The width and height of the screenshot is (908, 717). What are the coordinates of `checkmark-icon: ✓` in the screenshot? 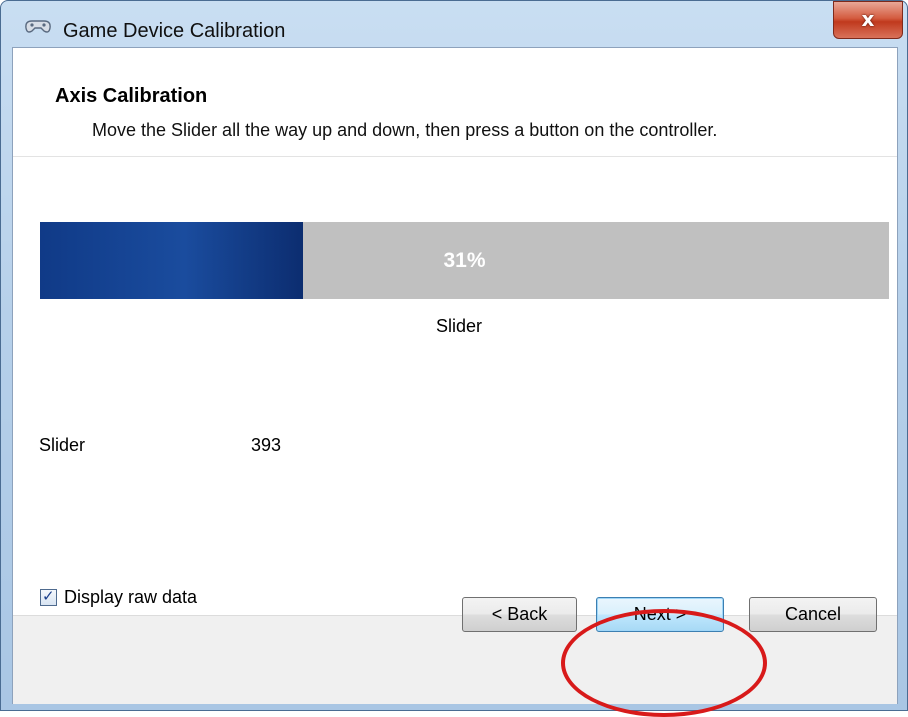 It's located at (48, 596).